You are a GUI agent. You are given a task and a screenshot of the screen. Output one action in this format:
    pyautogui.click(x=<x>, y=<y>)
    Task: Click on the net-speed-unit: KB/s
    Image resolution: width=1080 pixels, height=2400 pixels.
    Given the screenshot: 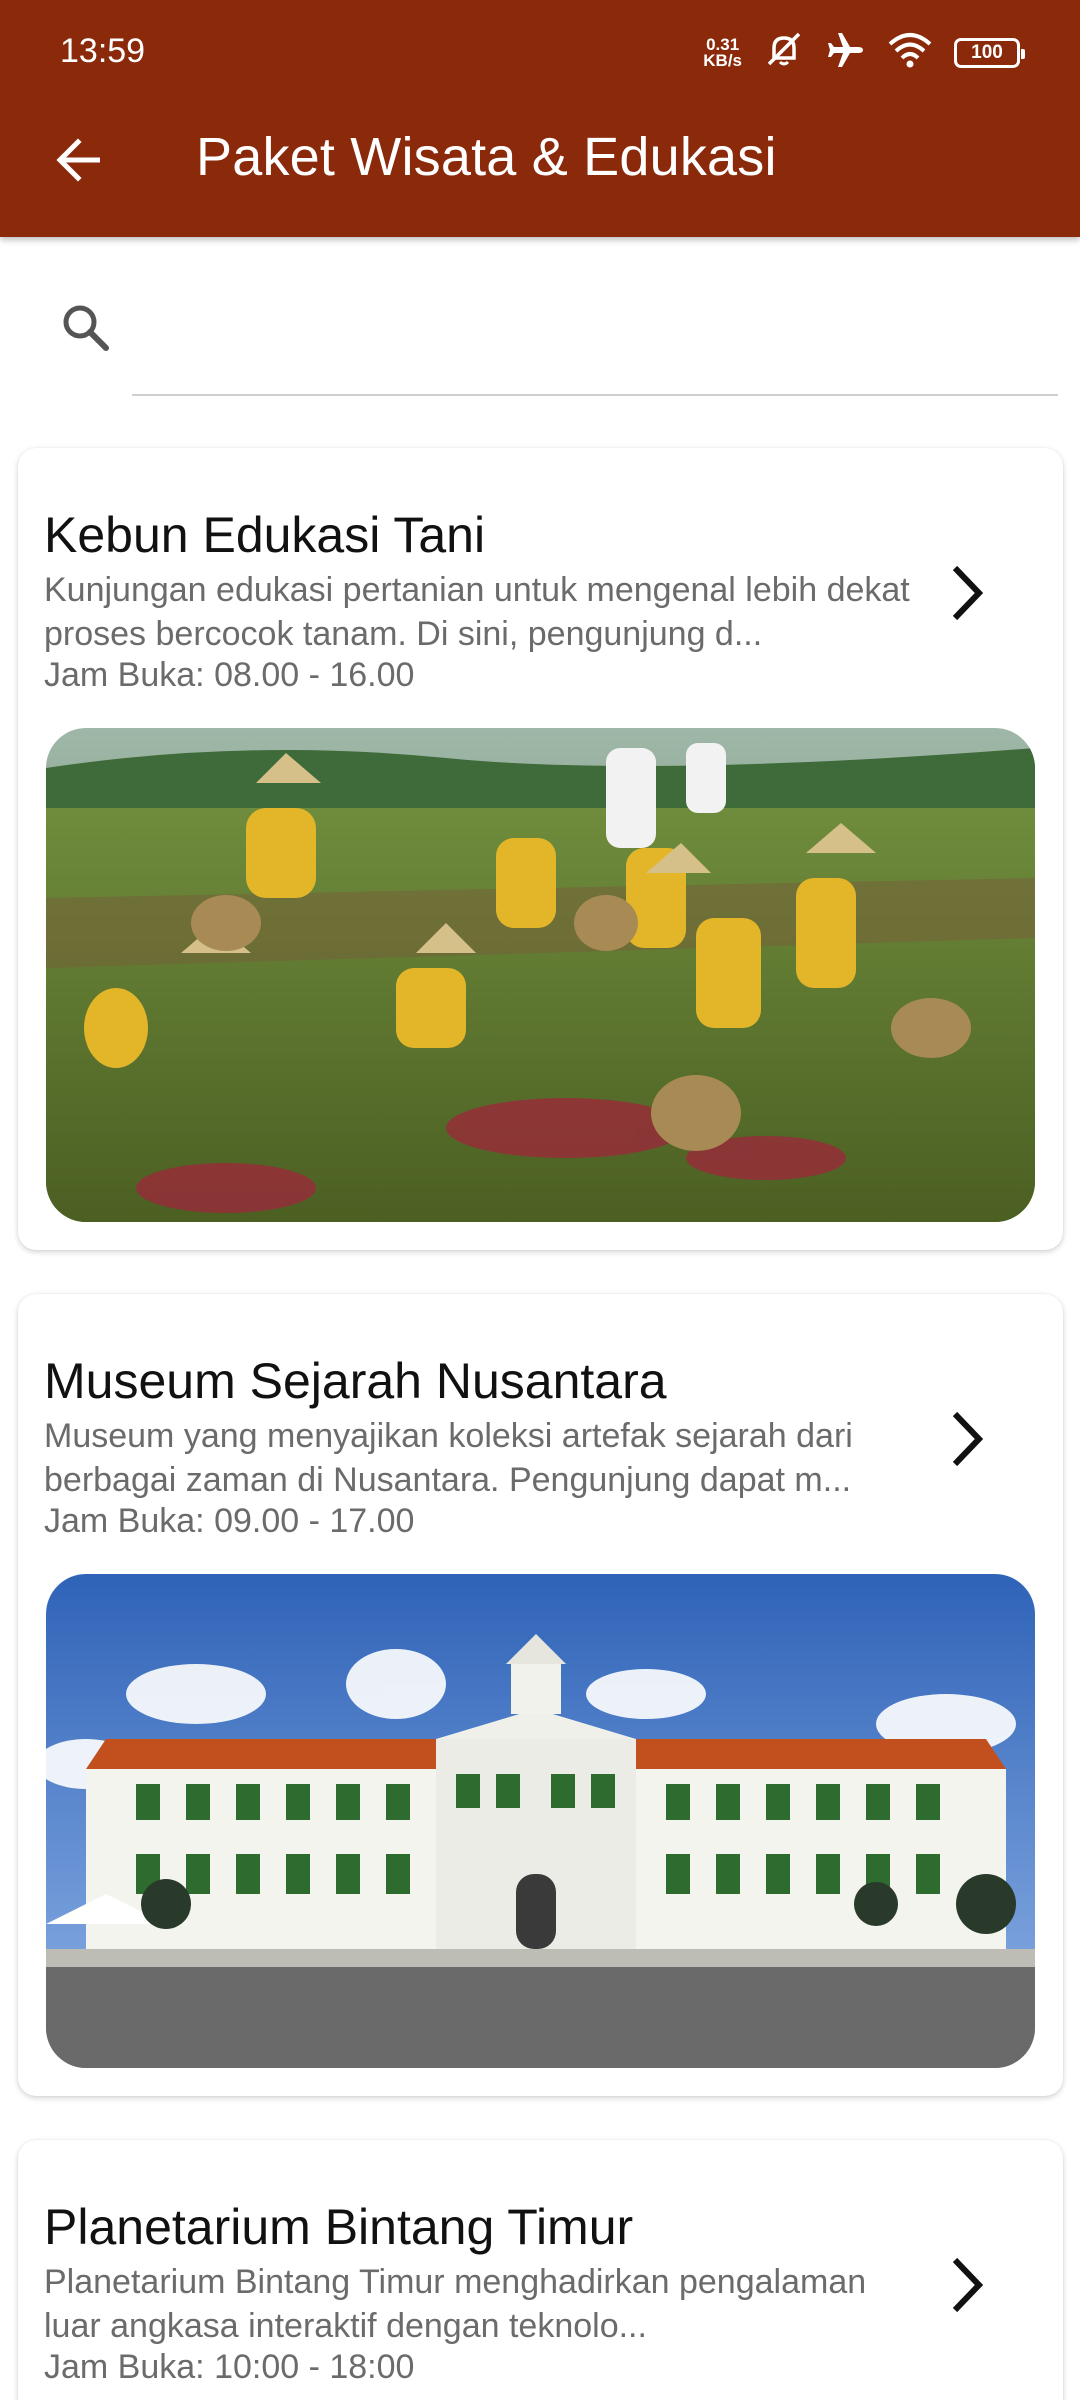 What is the action you would take?
    pyautogui.click(x=722, y=60)
    